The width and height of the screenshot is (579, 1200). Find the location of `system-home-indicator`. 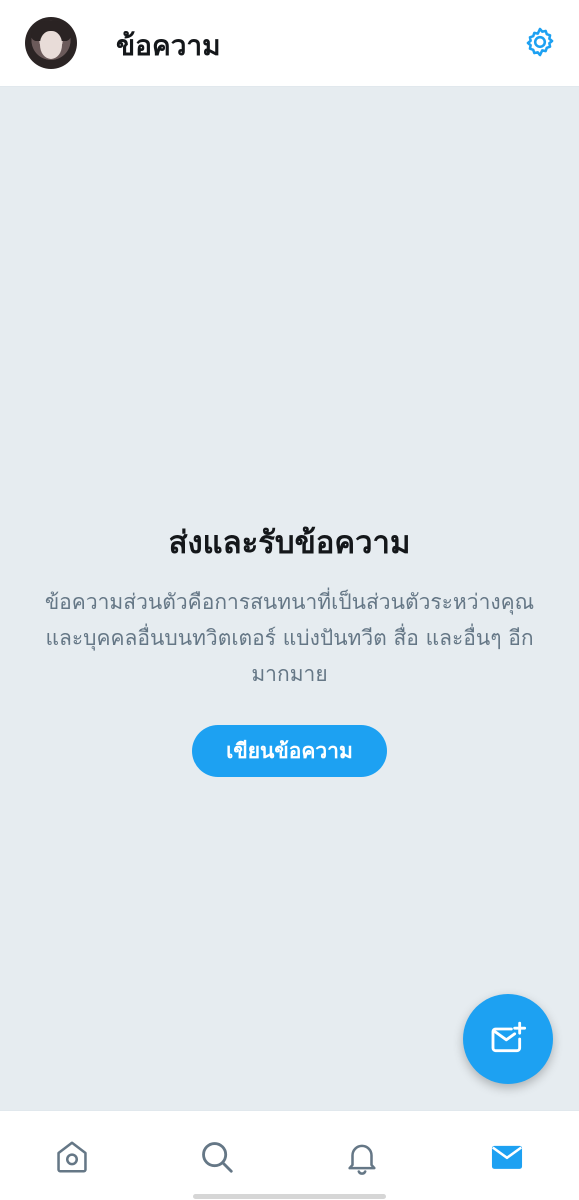

system-home-indicator is located at coordinates (289, 1196).